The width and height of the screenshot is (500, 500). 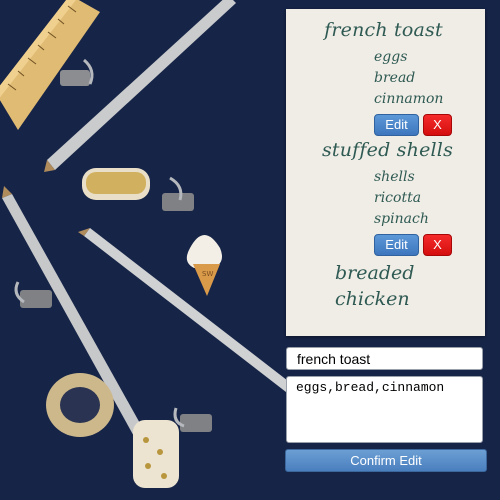 I want to click on recipe-title: french toast, so click(x=383, y=30).